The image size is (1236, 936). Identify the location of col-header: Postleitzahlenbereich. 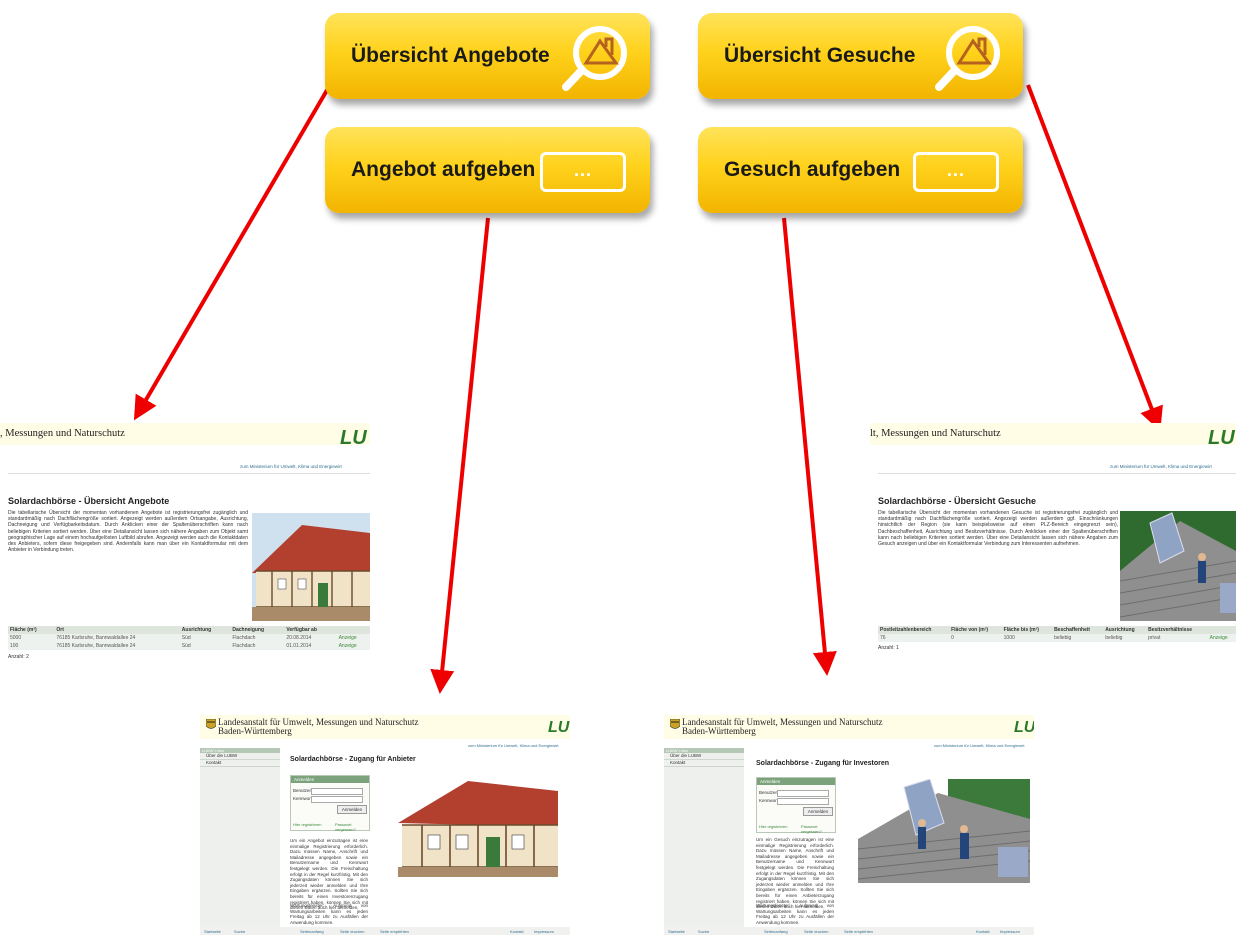
(914, 630).